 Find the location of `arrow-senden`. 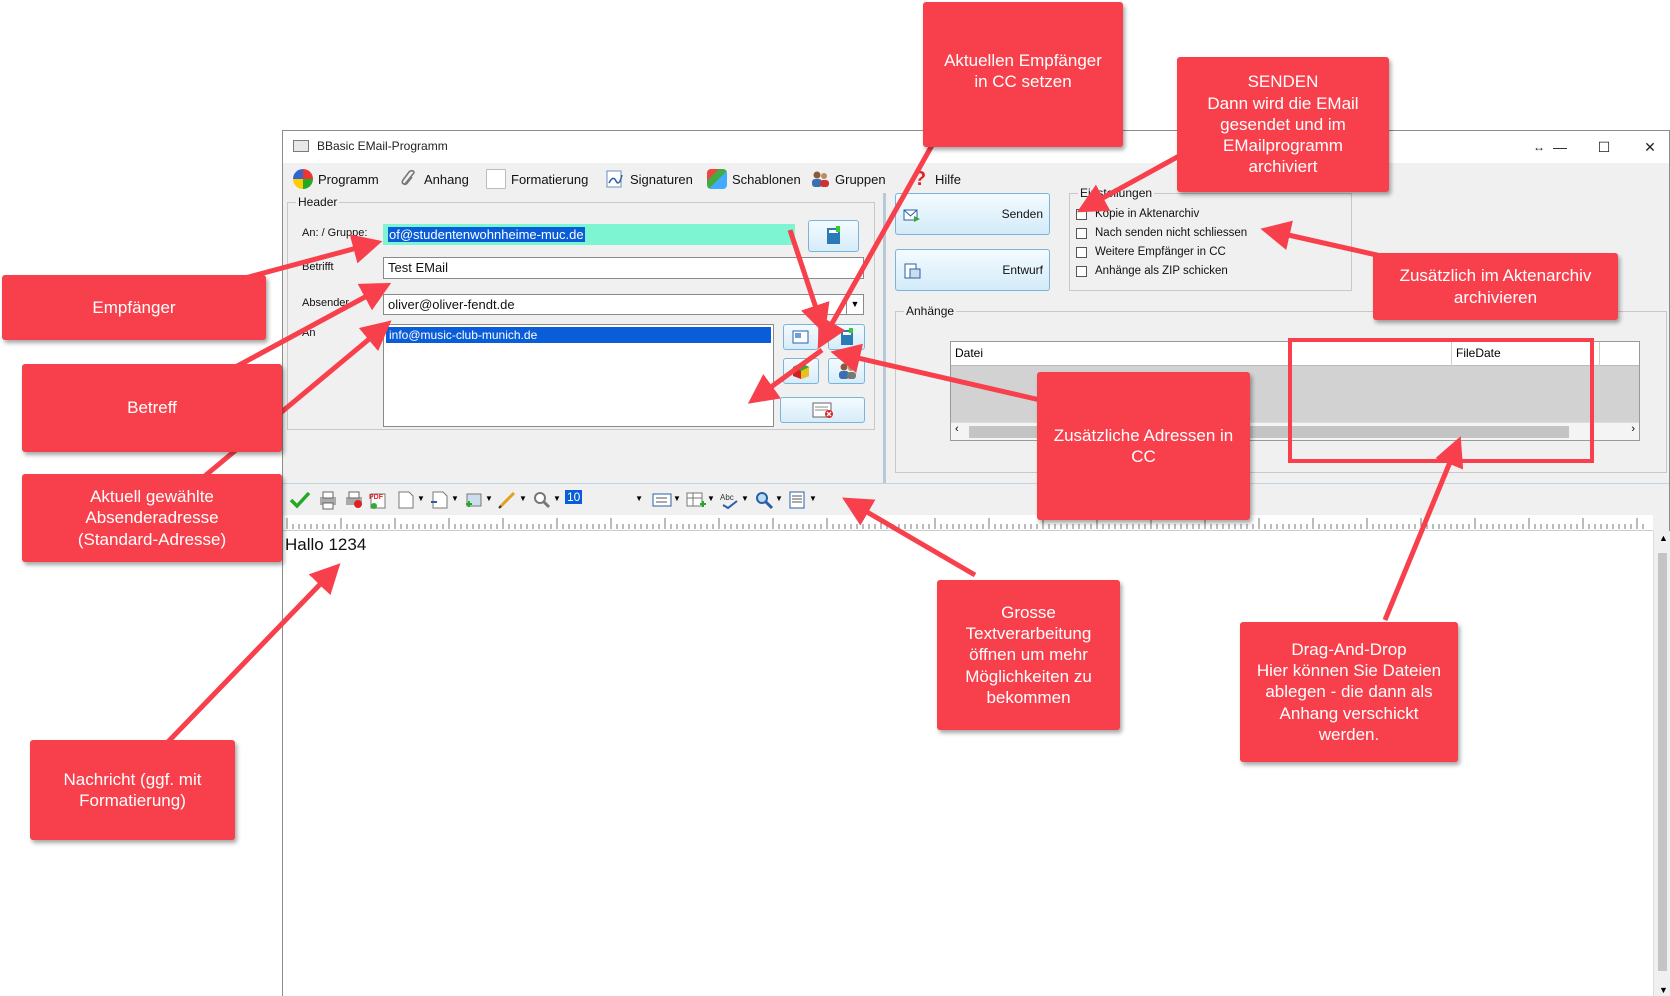

arrow-senden is located at coordinates (1134, 180).